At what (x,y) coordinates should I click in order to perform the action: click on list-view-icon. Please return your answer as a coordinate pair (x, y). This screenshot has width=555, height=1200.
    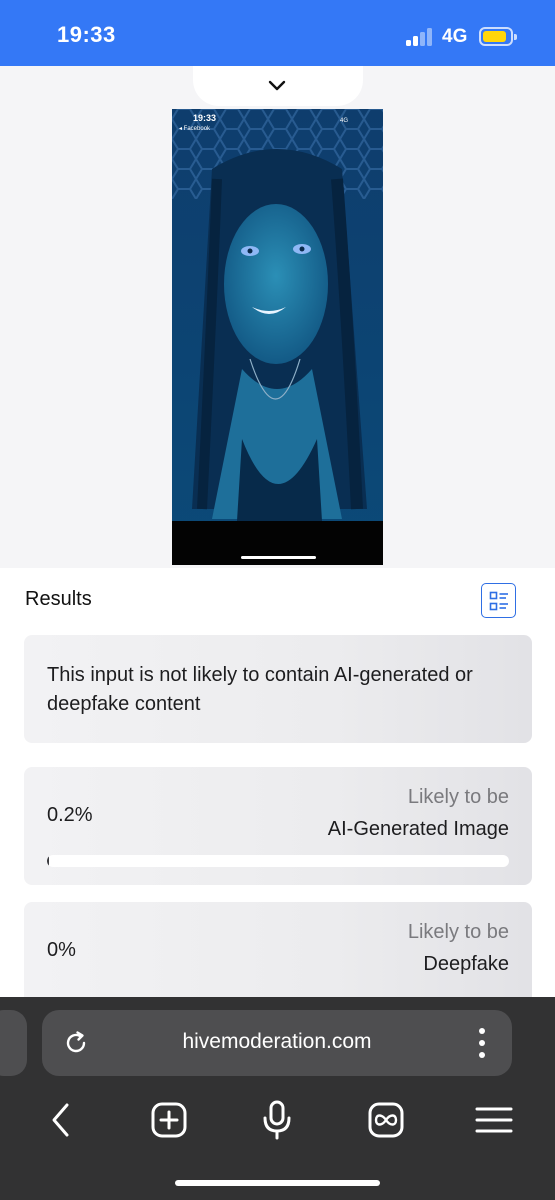
    Looking at the image, I should click on (498, 601).